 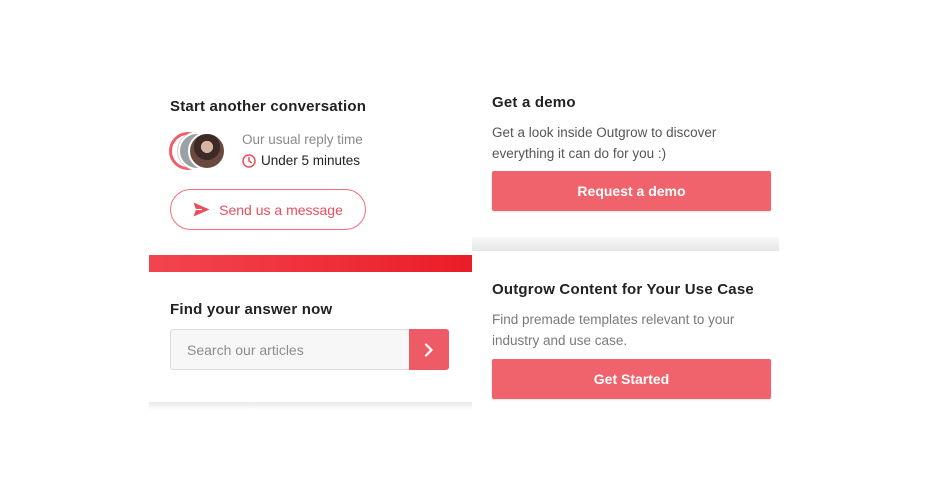 I want to click on content-title: Outgrow Content for Your Use Case, so click(x=623, y=289).